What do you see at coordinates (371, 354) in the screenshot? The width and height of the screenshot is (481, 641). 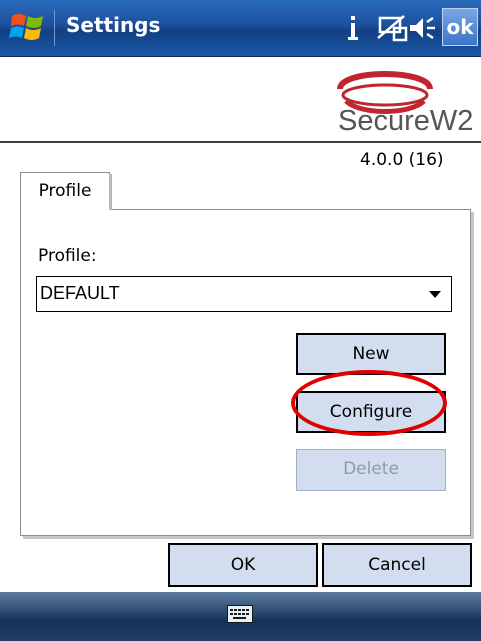 I see `new-button: New` at bounding box center [371, 354].